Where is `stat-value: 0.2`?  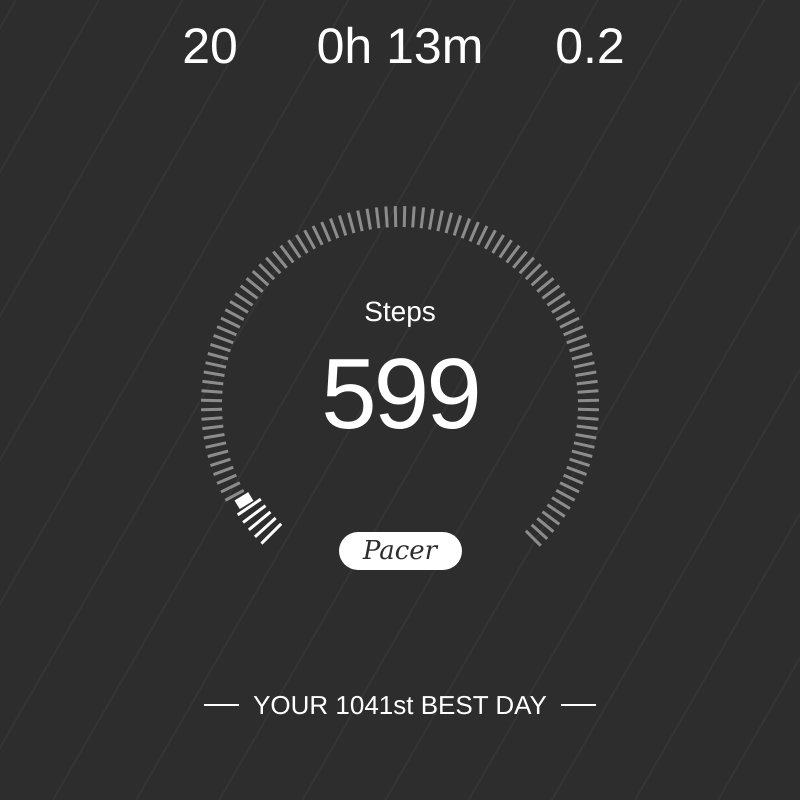 stat-value: 0.2 is located at coordinates (590, 46).